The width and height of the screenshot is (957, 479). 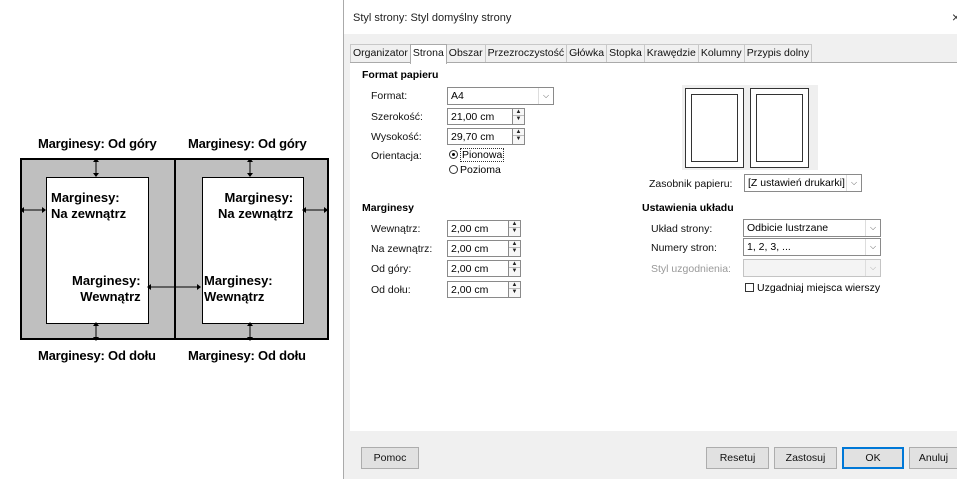 What do you see at coordinates (315, 210) in the screenshot?
I see `arrow-outer-right` at bounding box center [315, 210].